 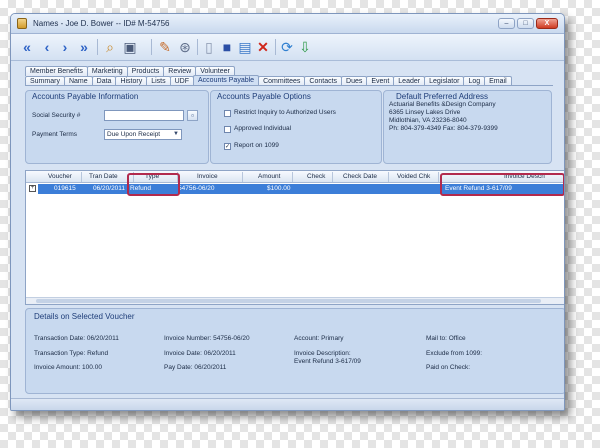 What do you see at coordinates (76, 338) in the screenshot?
I see `detail-transaction-date: Transaction Date: 06/20/2011` at bounding box center [76, 338].